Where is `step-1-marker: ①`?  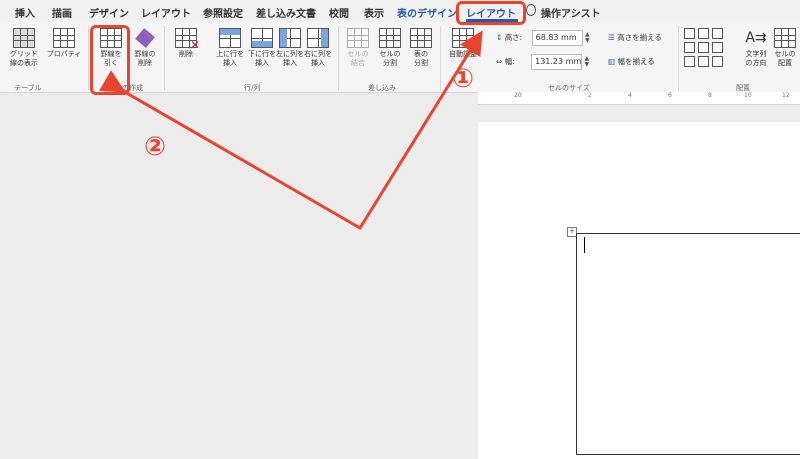 step-1-marker: ① is located at coordinates (463, 79).